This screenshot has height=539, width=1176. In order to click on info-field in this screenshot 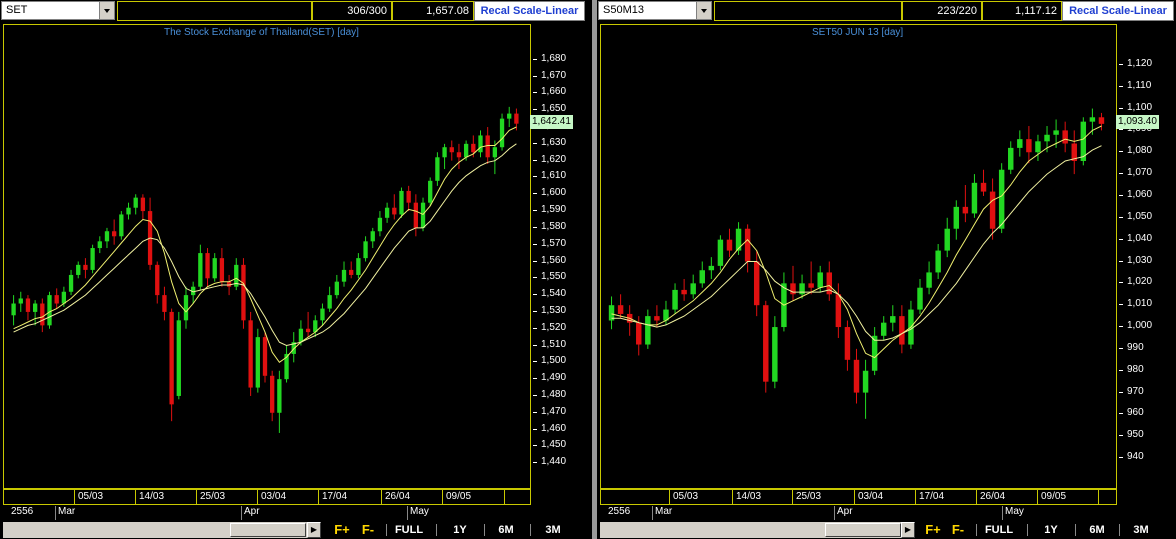, I will do `click(808, 11)`.